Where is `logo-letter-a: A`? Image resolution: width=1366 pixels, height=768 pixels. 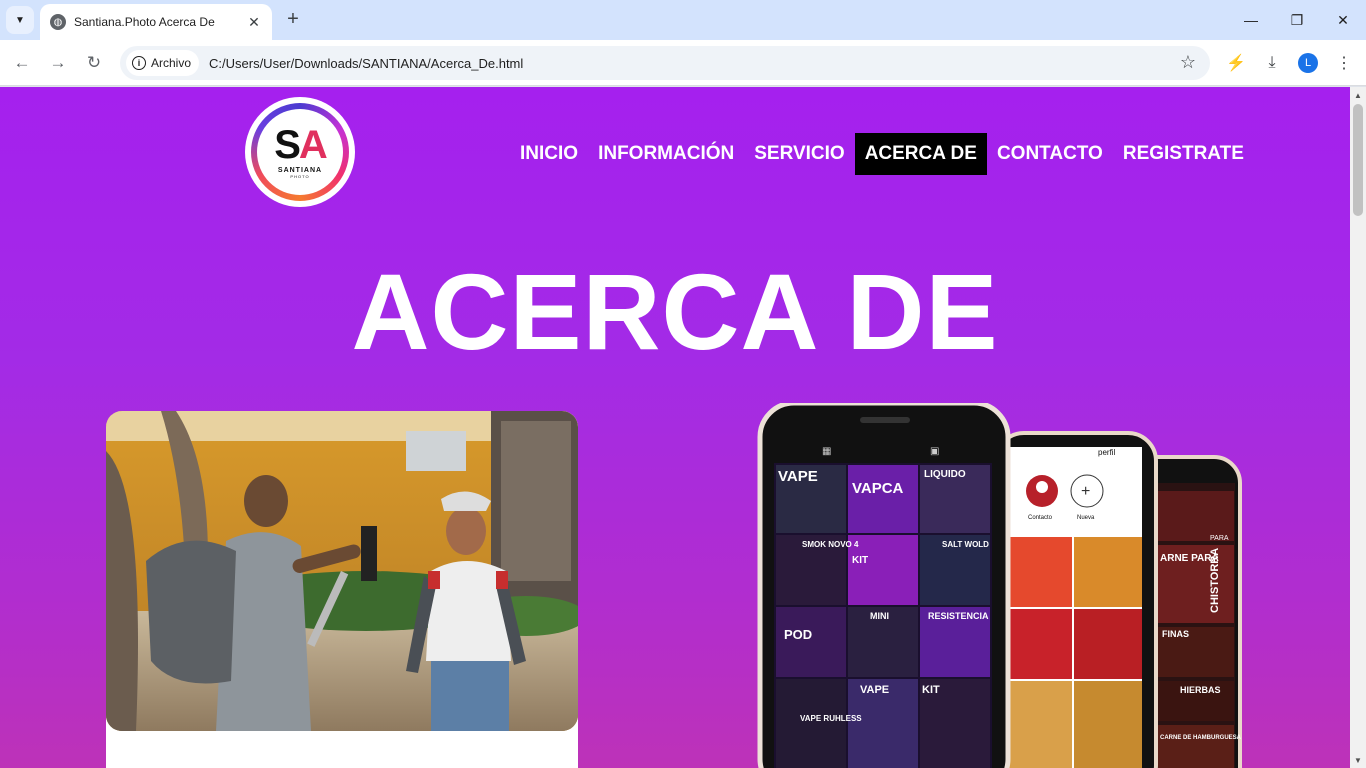 logo-letter-a: A is located at coordinates (313, 145).